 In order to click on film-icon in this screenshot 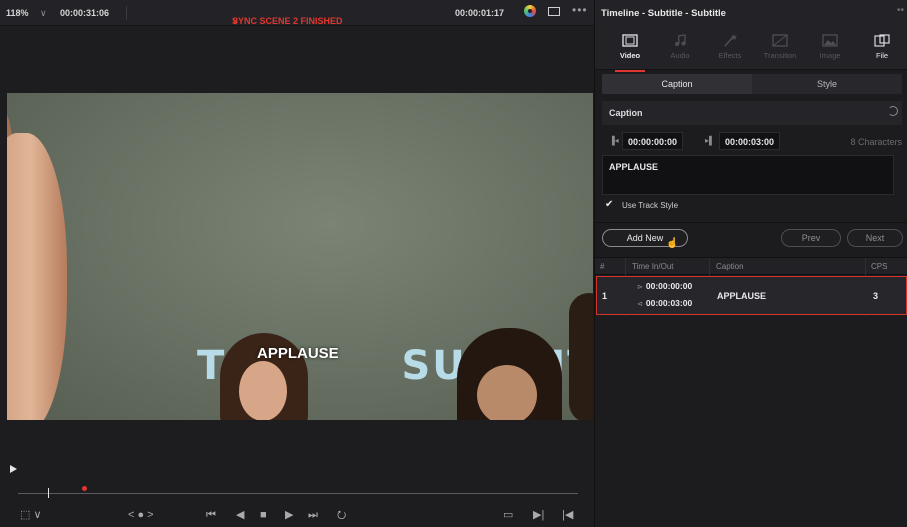, I will do `click(630, 40)`.